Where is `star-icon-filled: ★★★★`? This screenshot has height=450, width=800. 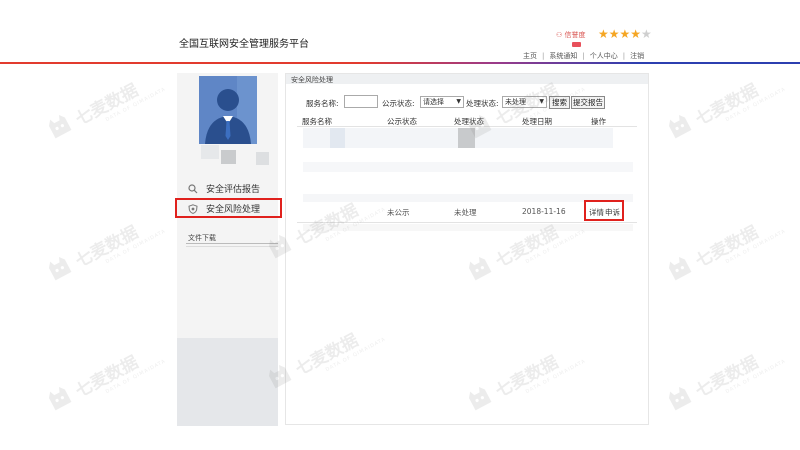
star-icon-filled: ★★★★ is located at coordinates (620, 34).